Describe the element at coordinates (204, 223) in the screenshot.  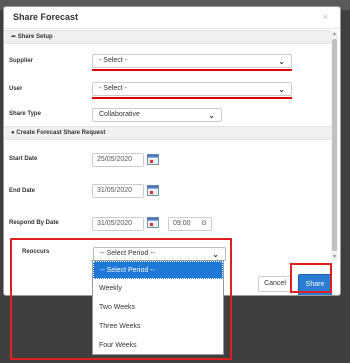
I see `clock-icon: ⊙` at that location.